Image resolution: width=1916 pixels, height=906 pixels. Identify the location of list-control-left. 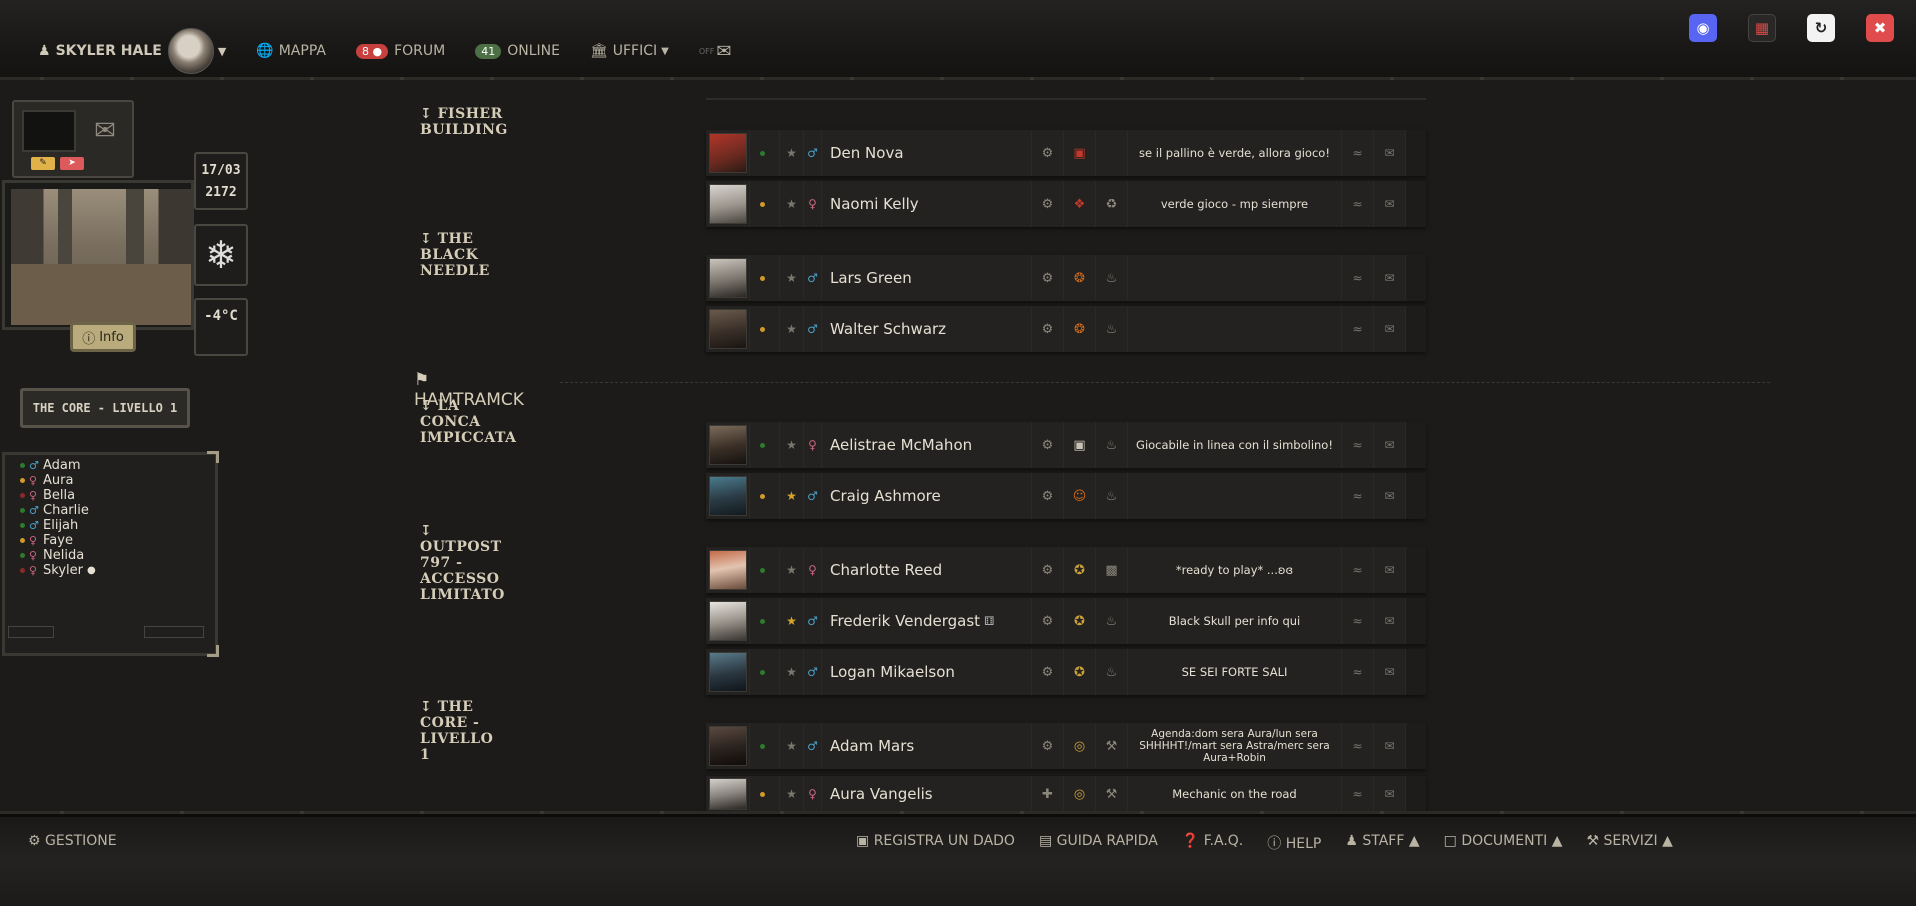
(31, 632).